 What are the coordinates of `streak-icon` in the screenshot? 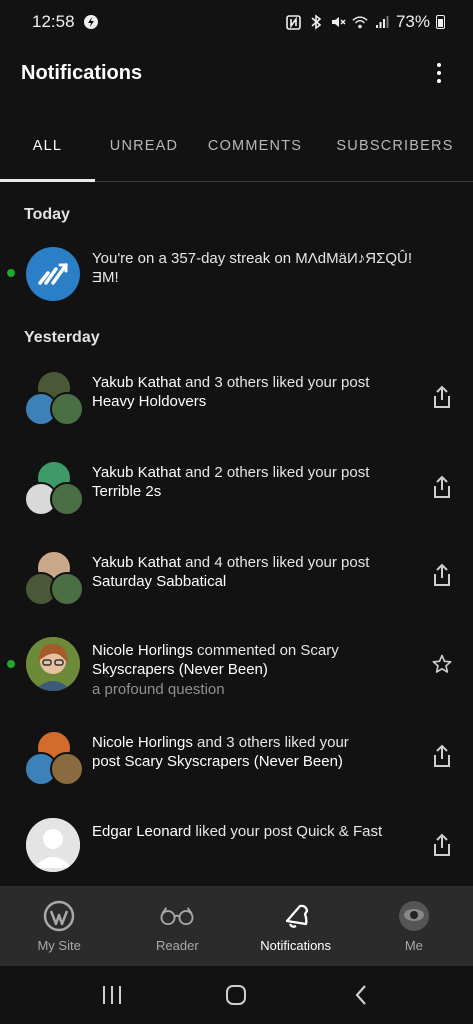 It's located at (53, 274).